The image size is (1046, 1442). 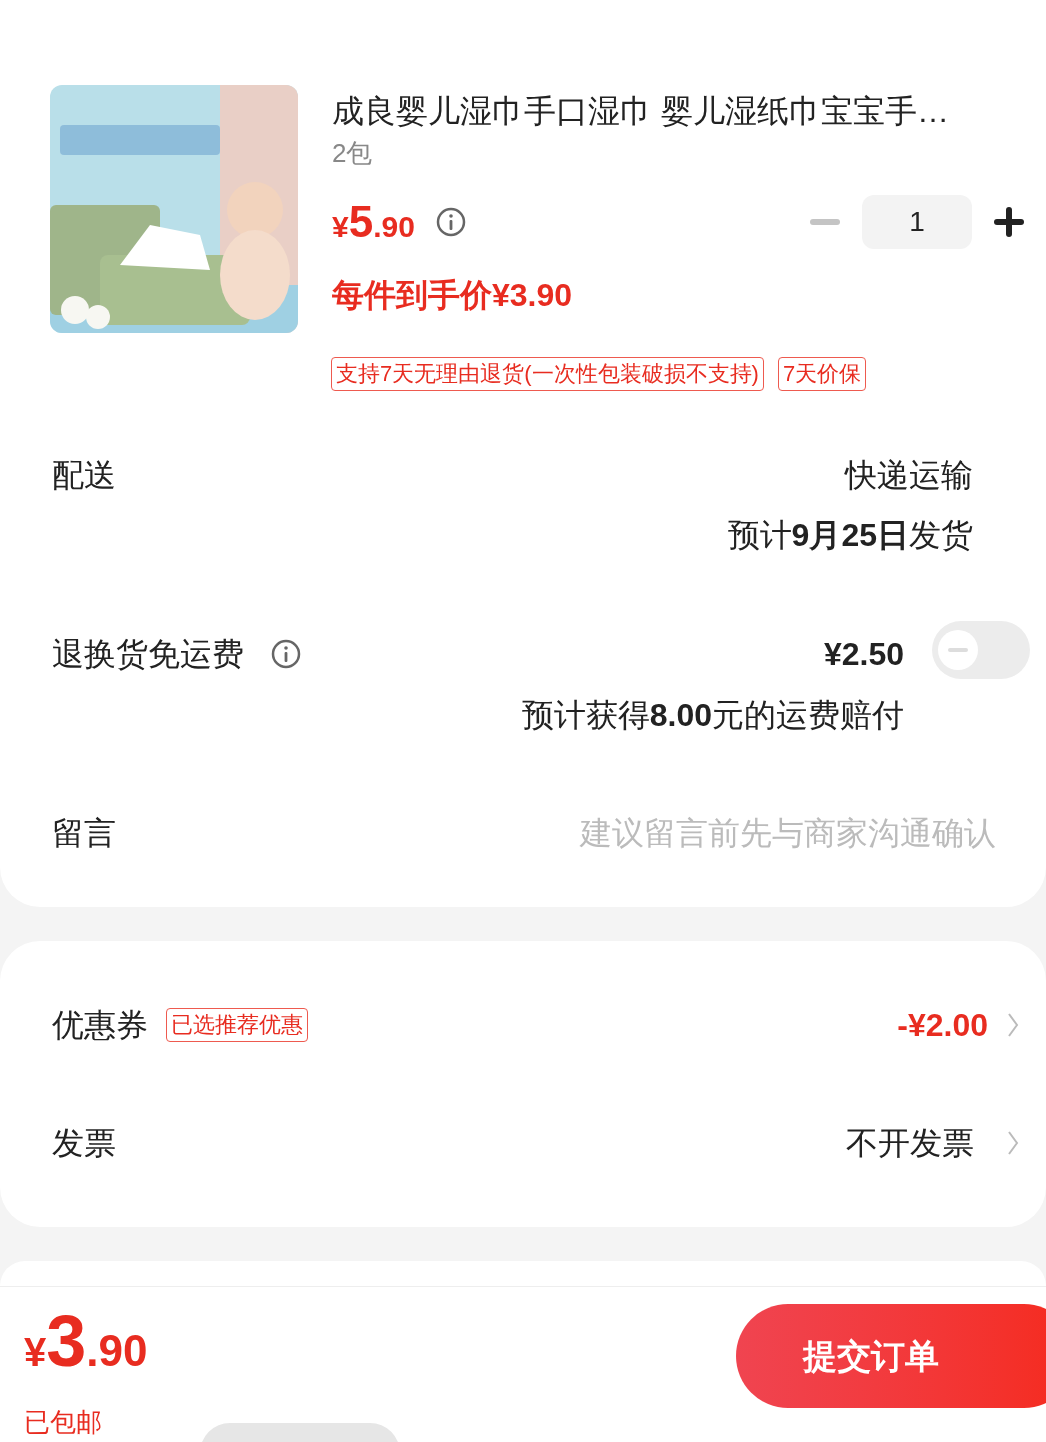 What do you see at coordinates (84, 1143) in the screenshot?
I see `invoice-label: 发票` at bounding box center [84, 1143].